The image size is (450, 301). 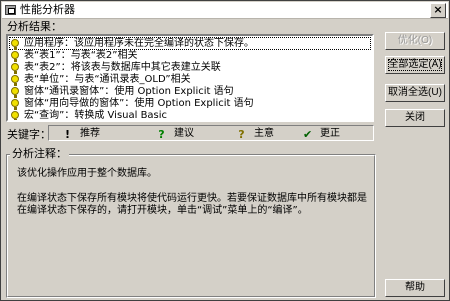 What do you see at coordinates (96, 115) in the screenshot?
I see `list-item-text: 宏“查询”：转换成 Visual Basic` at bounding box center [96, 115].